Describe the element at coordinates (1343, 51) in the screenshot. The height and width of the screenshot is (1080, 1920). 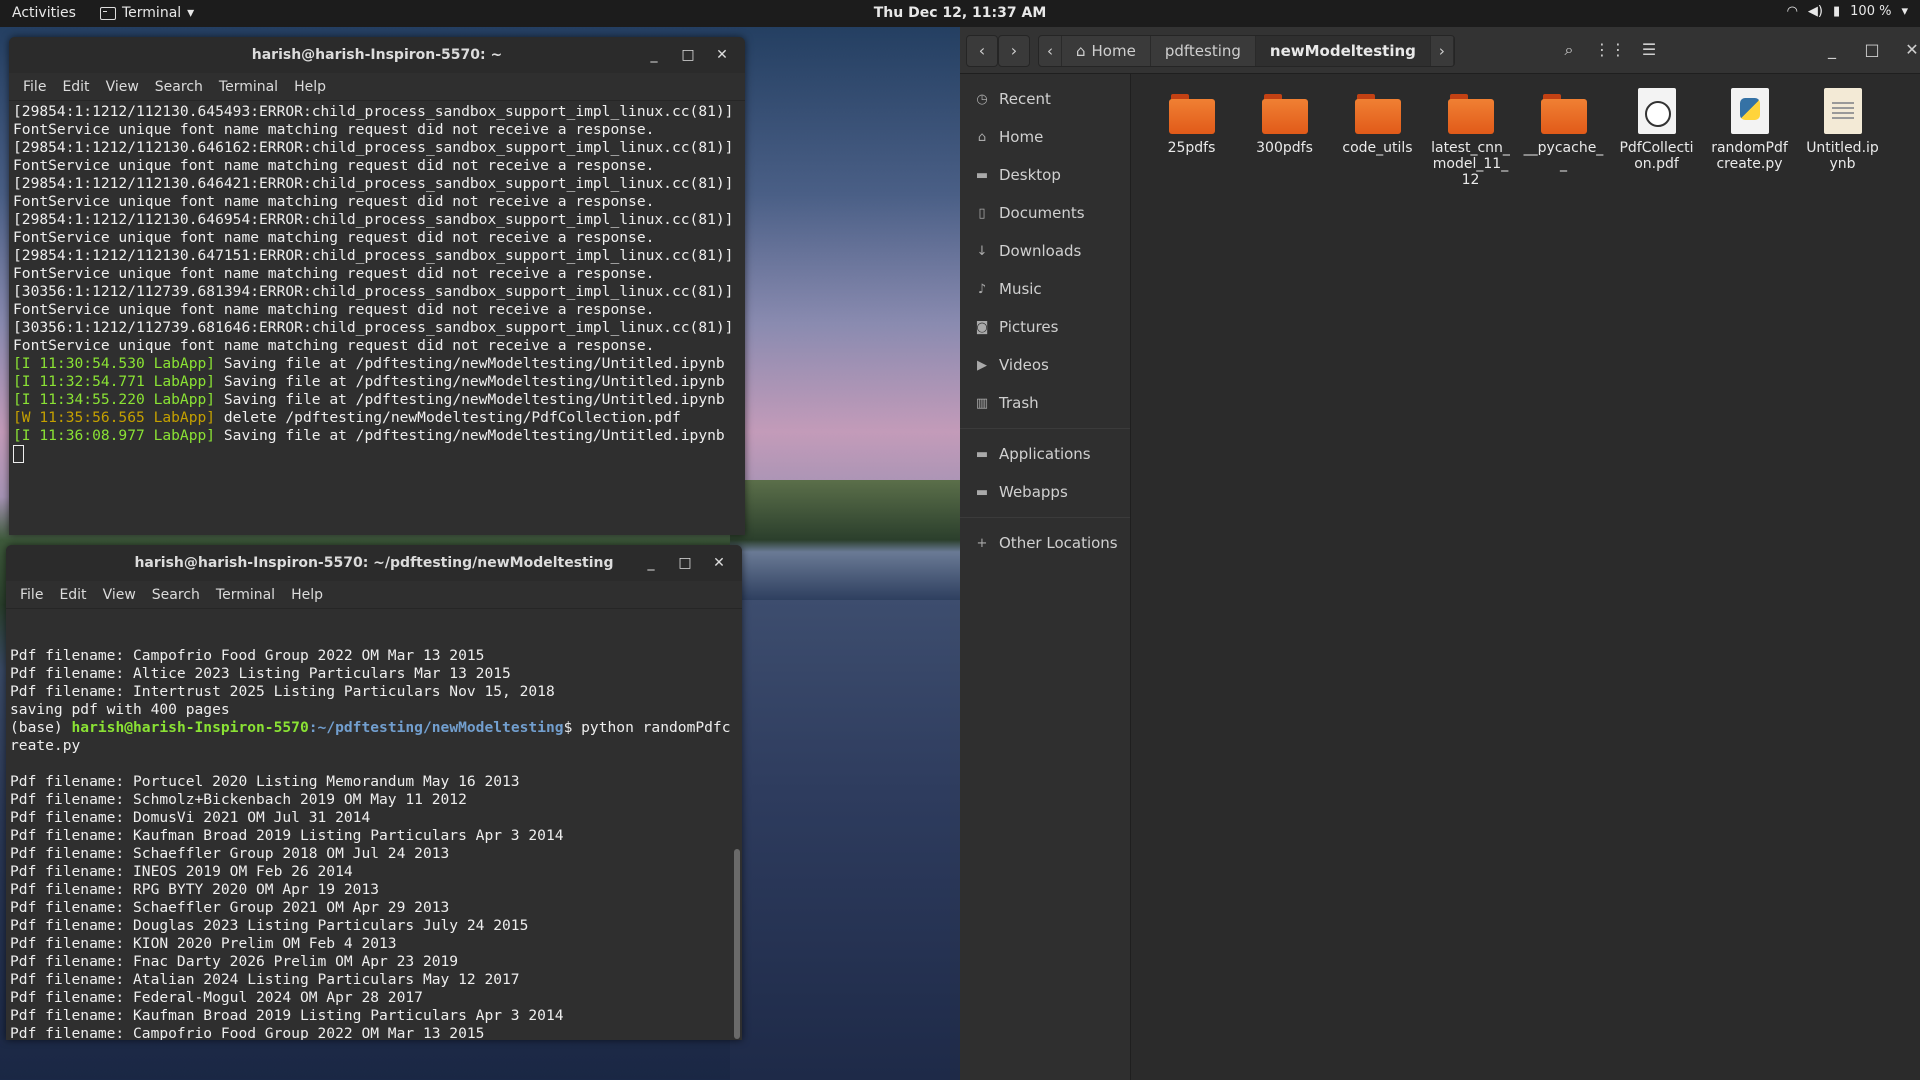
I see `path-crumb-newmodeltesting: newModeltesting` at that location.